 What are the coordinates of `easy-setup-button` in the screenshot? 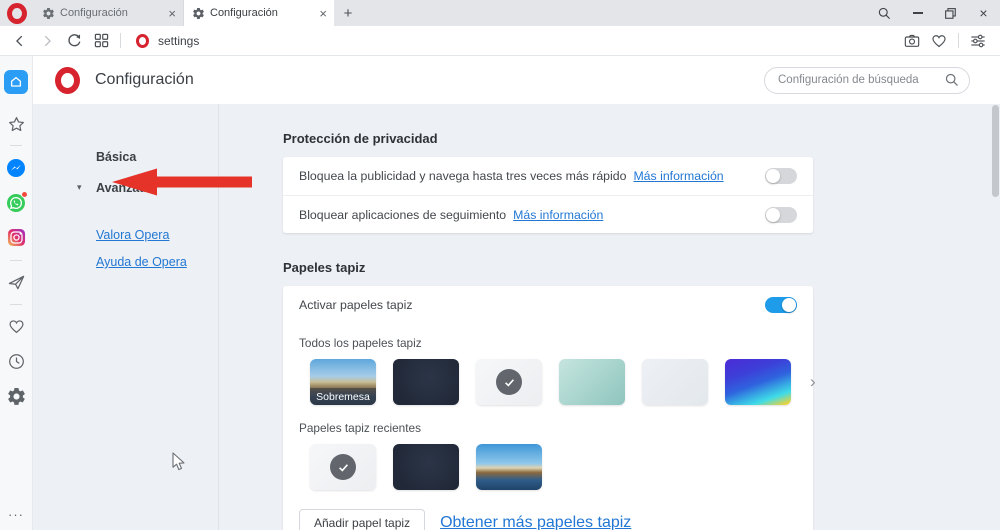 It's located at (978, 41).